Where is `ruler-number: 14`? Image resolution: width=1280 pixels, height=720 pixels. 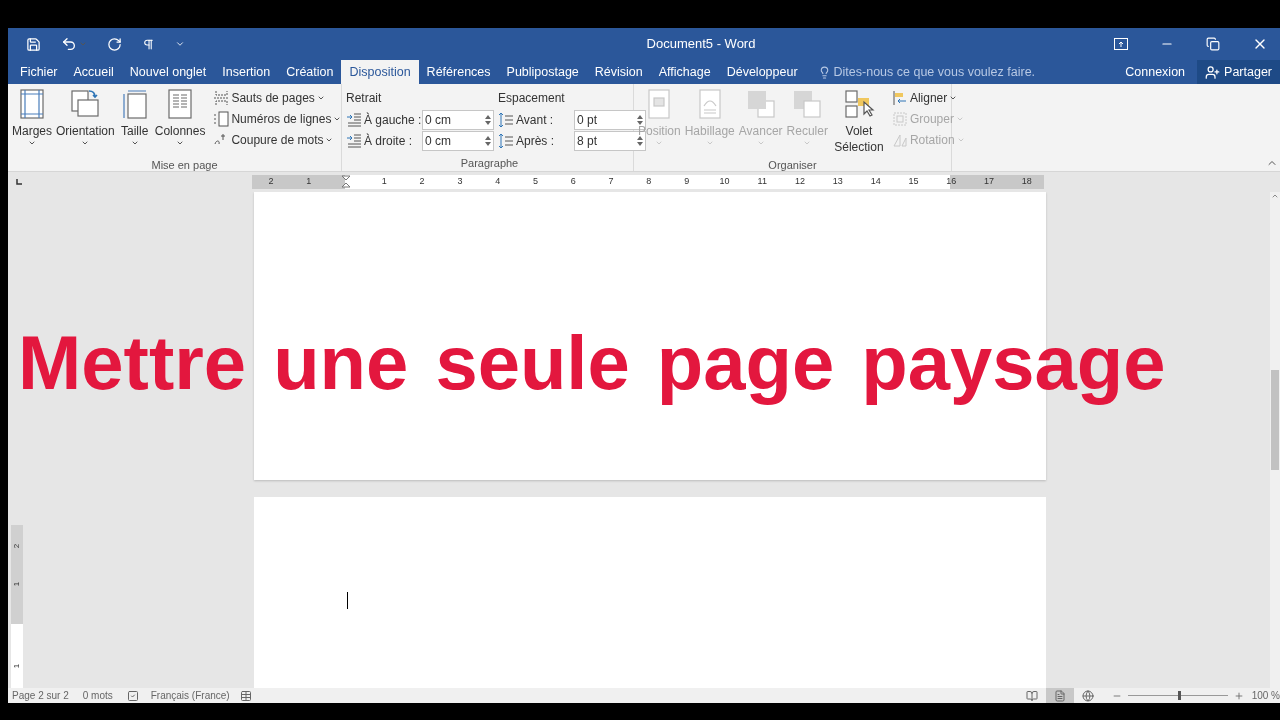
ruler-number: 14 is located at coordinates (875, 182).